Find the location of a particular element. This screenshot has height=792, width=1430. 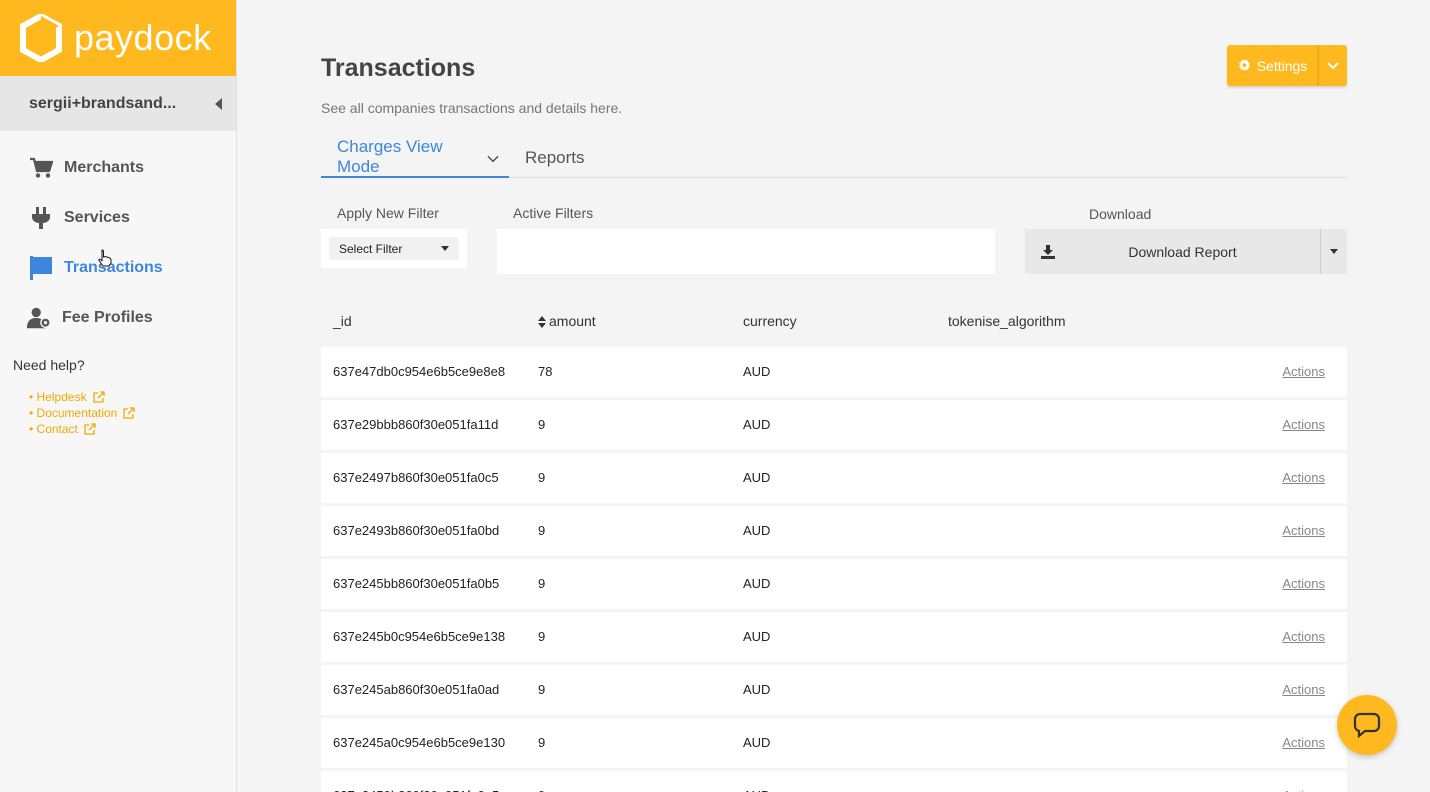

help-link-label: • Helpdesk is located at coordinates (58, 397).